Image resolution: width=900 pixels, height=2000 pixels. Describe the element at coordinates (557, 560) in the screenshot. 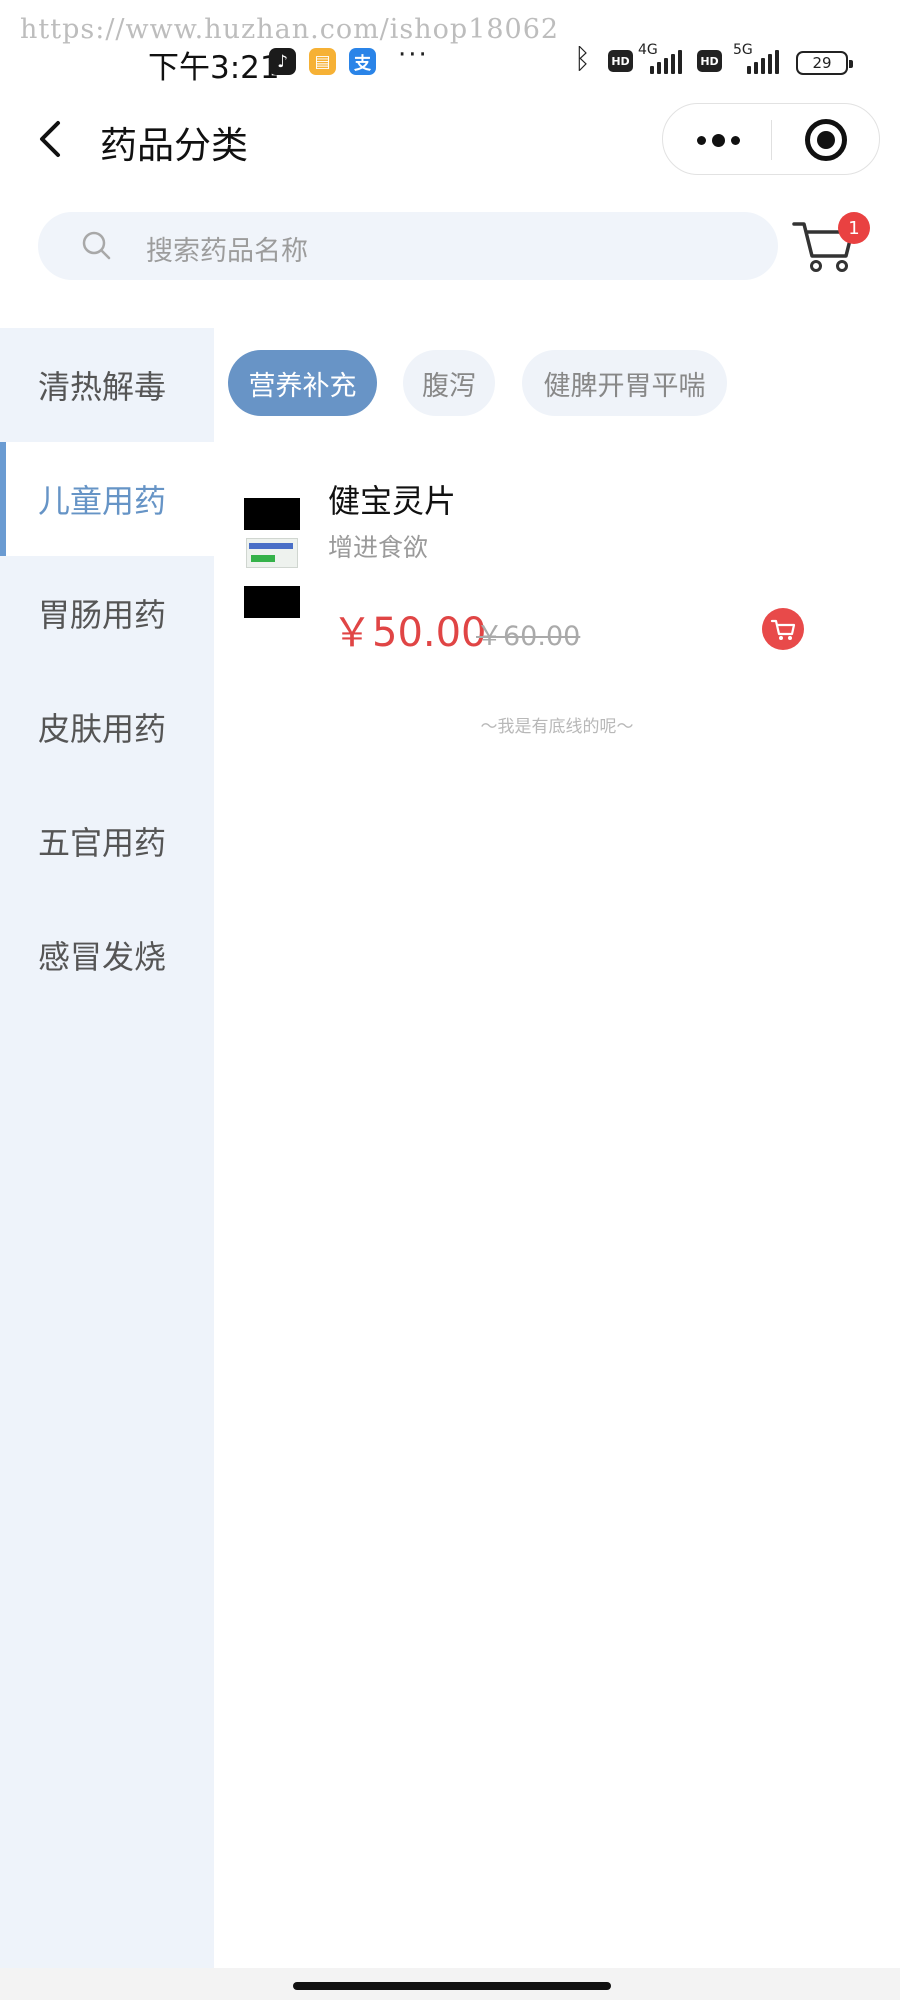

I see `product-card: 健宝灵片 增进食欲 ￥50.00 ￥60.00` at that location.